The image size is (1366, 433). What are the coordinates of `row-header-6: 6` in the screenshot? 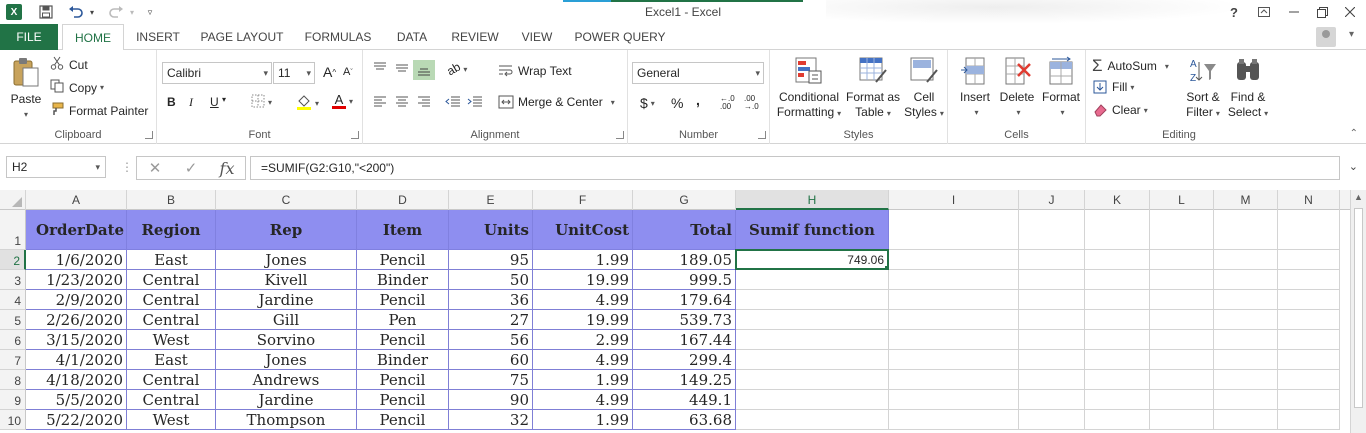 It's located at (13, 340).